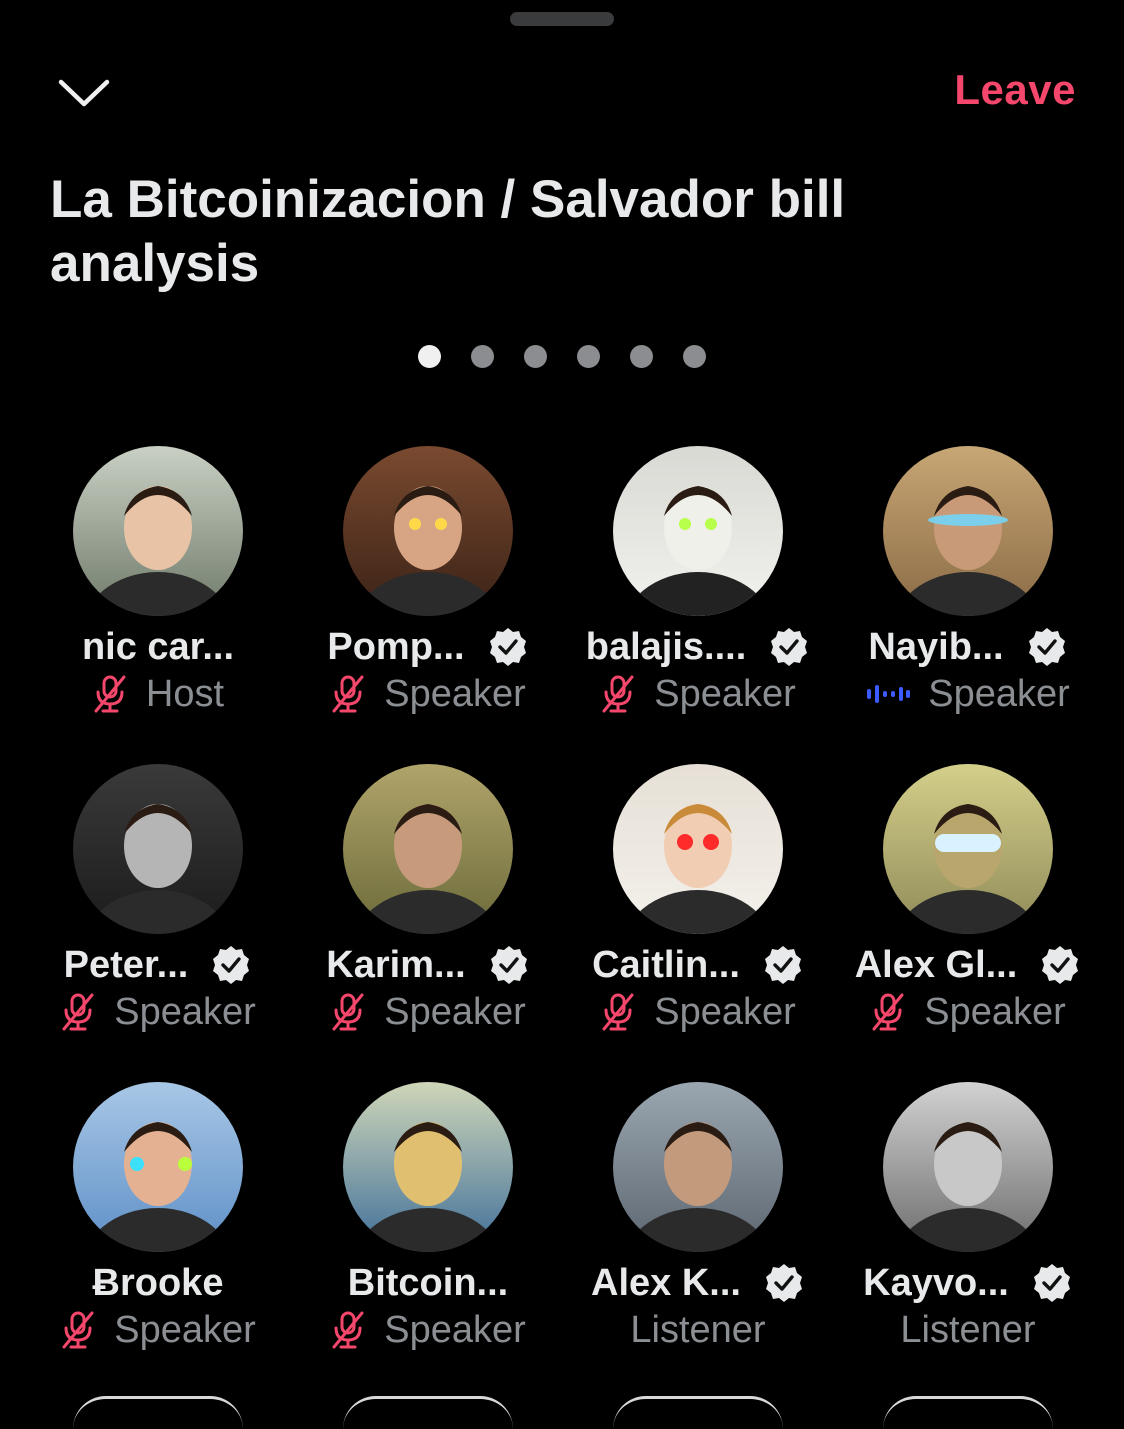 Image resolution: width=1124 pixels, height=1429 pixels. I want to click on participant-role: Host, so click(185, 693).